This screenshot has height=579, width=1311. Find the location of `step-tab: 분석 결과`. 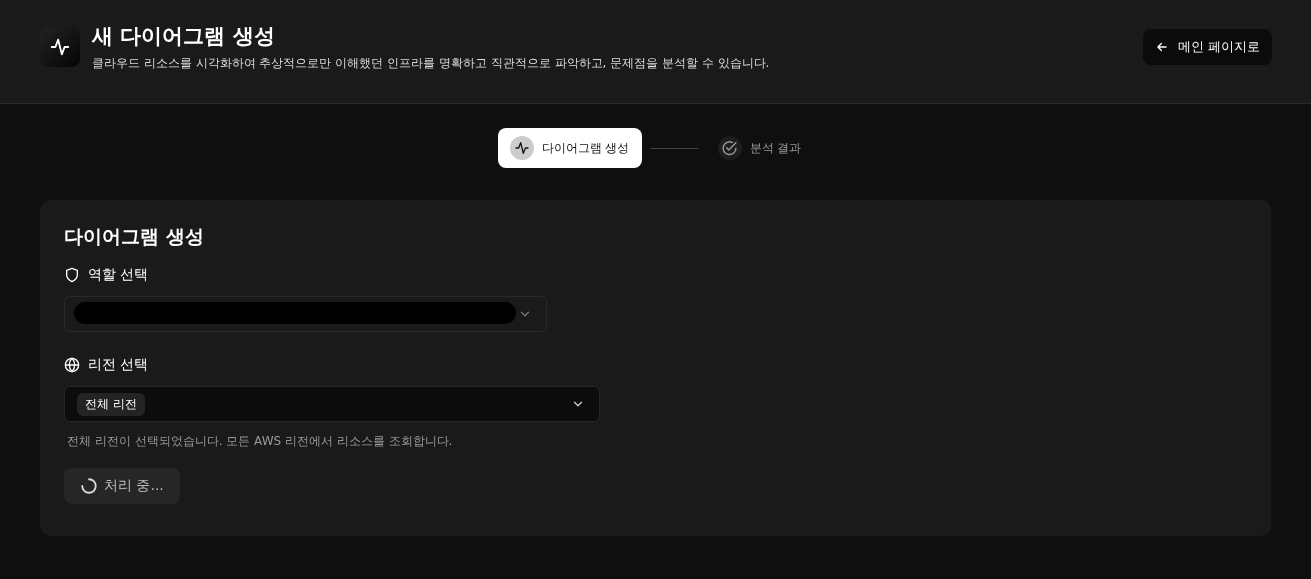

step-tab: 분석 결과 is located at coordinates (759, 148).